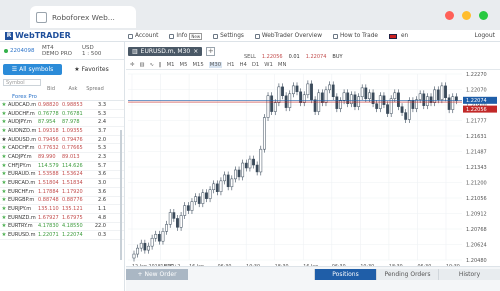  I want to click on symbol-row: ★ CADJPY.m 89.990 89.013 2.3, so click(62, 157).